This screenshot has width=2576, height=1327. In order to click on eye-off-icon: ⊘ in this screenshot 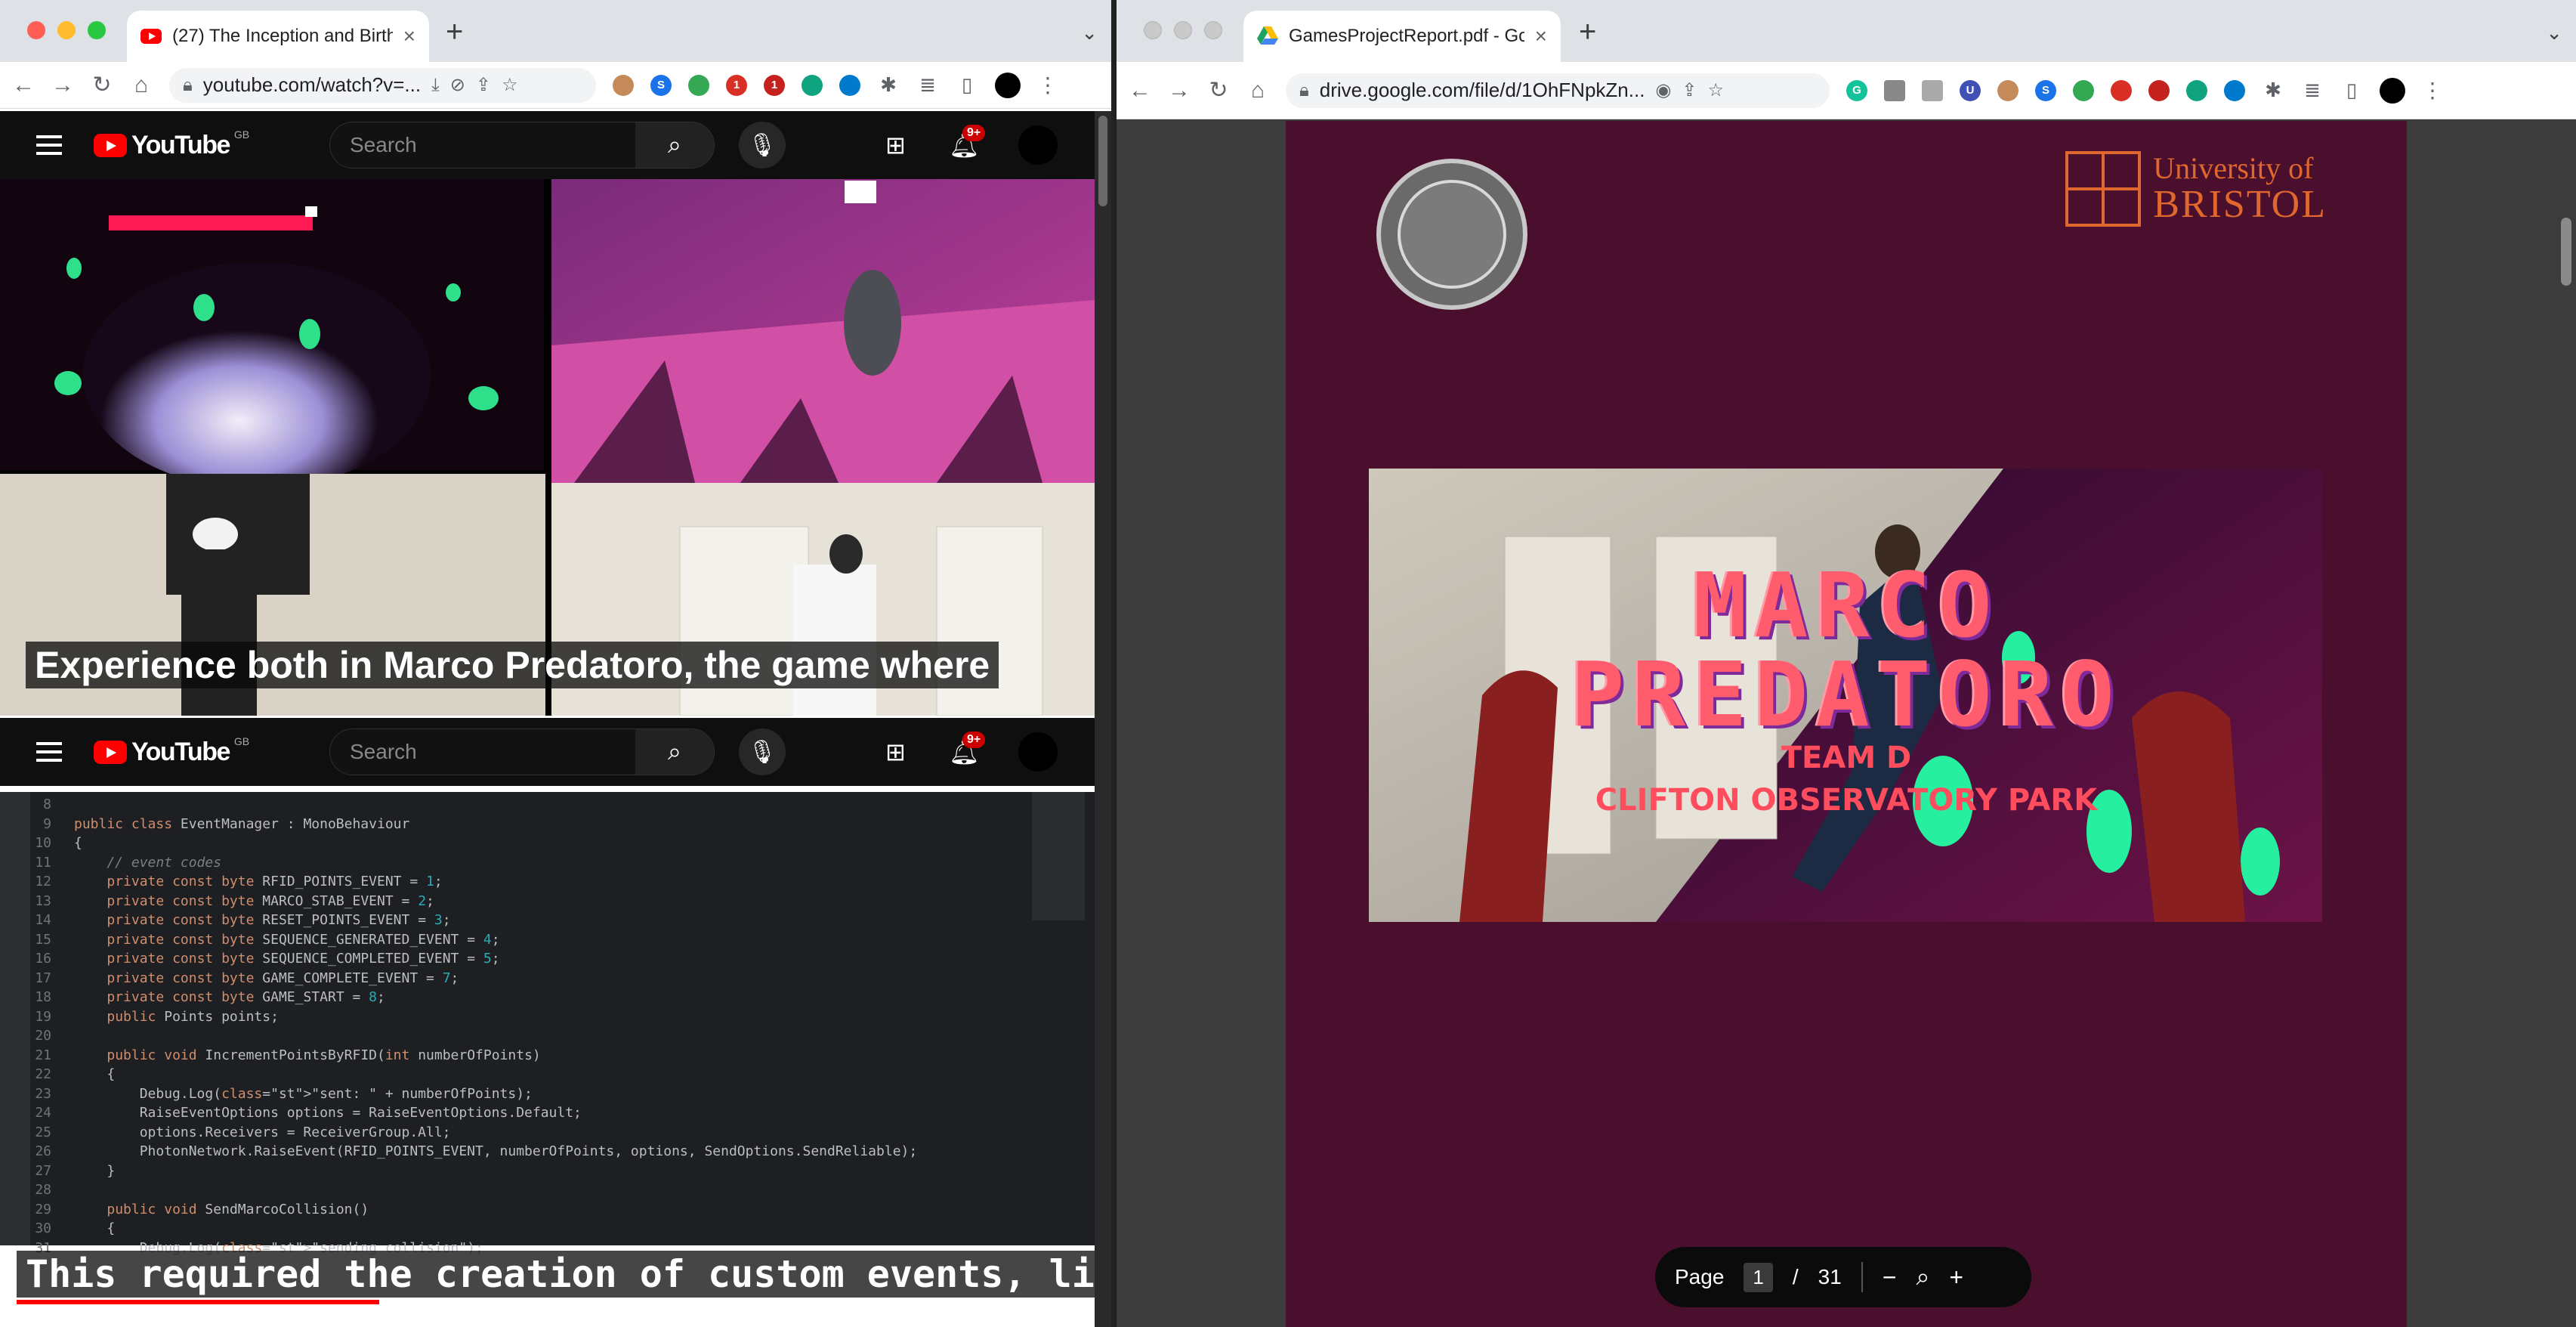, I will do `click(457, 85)`.